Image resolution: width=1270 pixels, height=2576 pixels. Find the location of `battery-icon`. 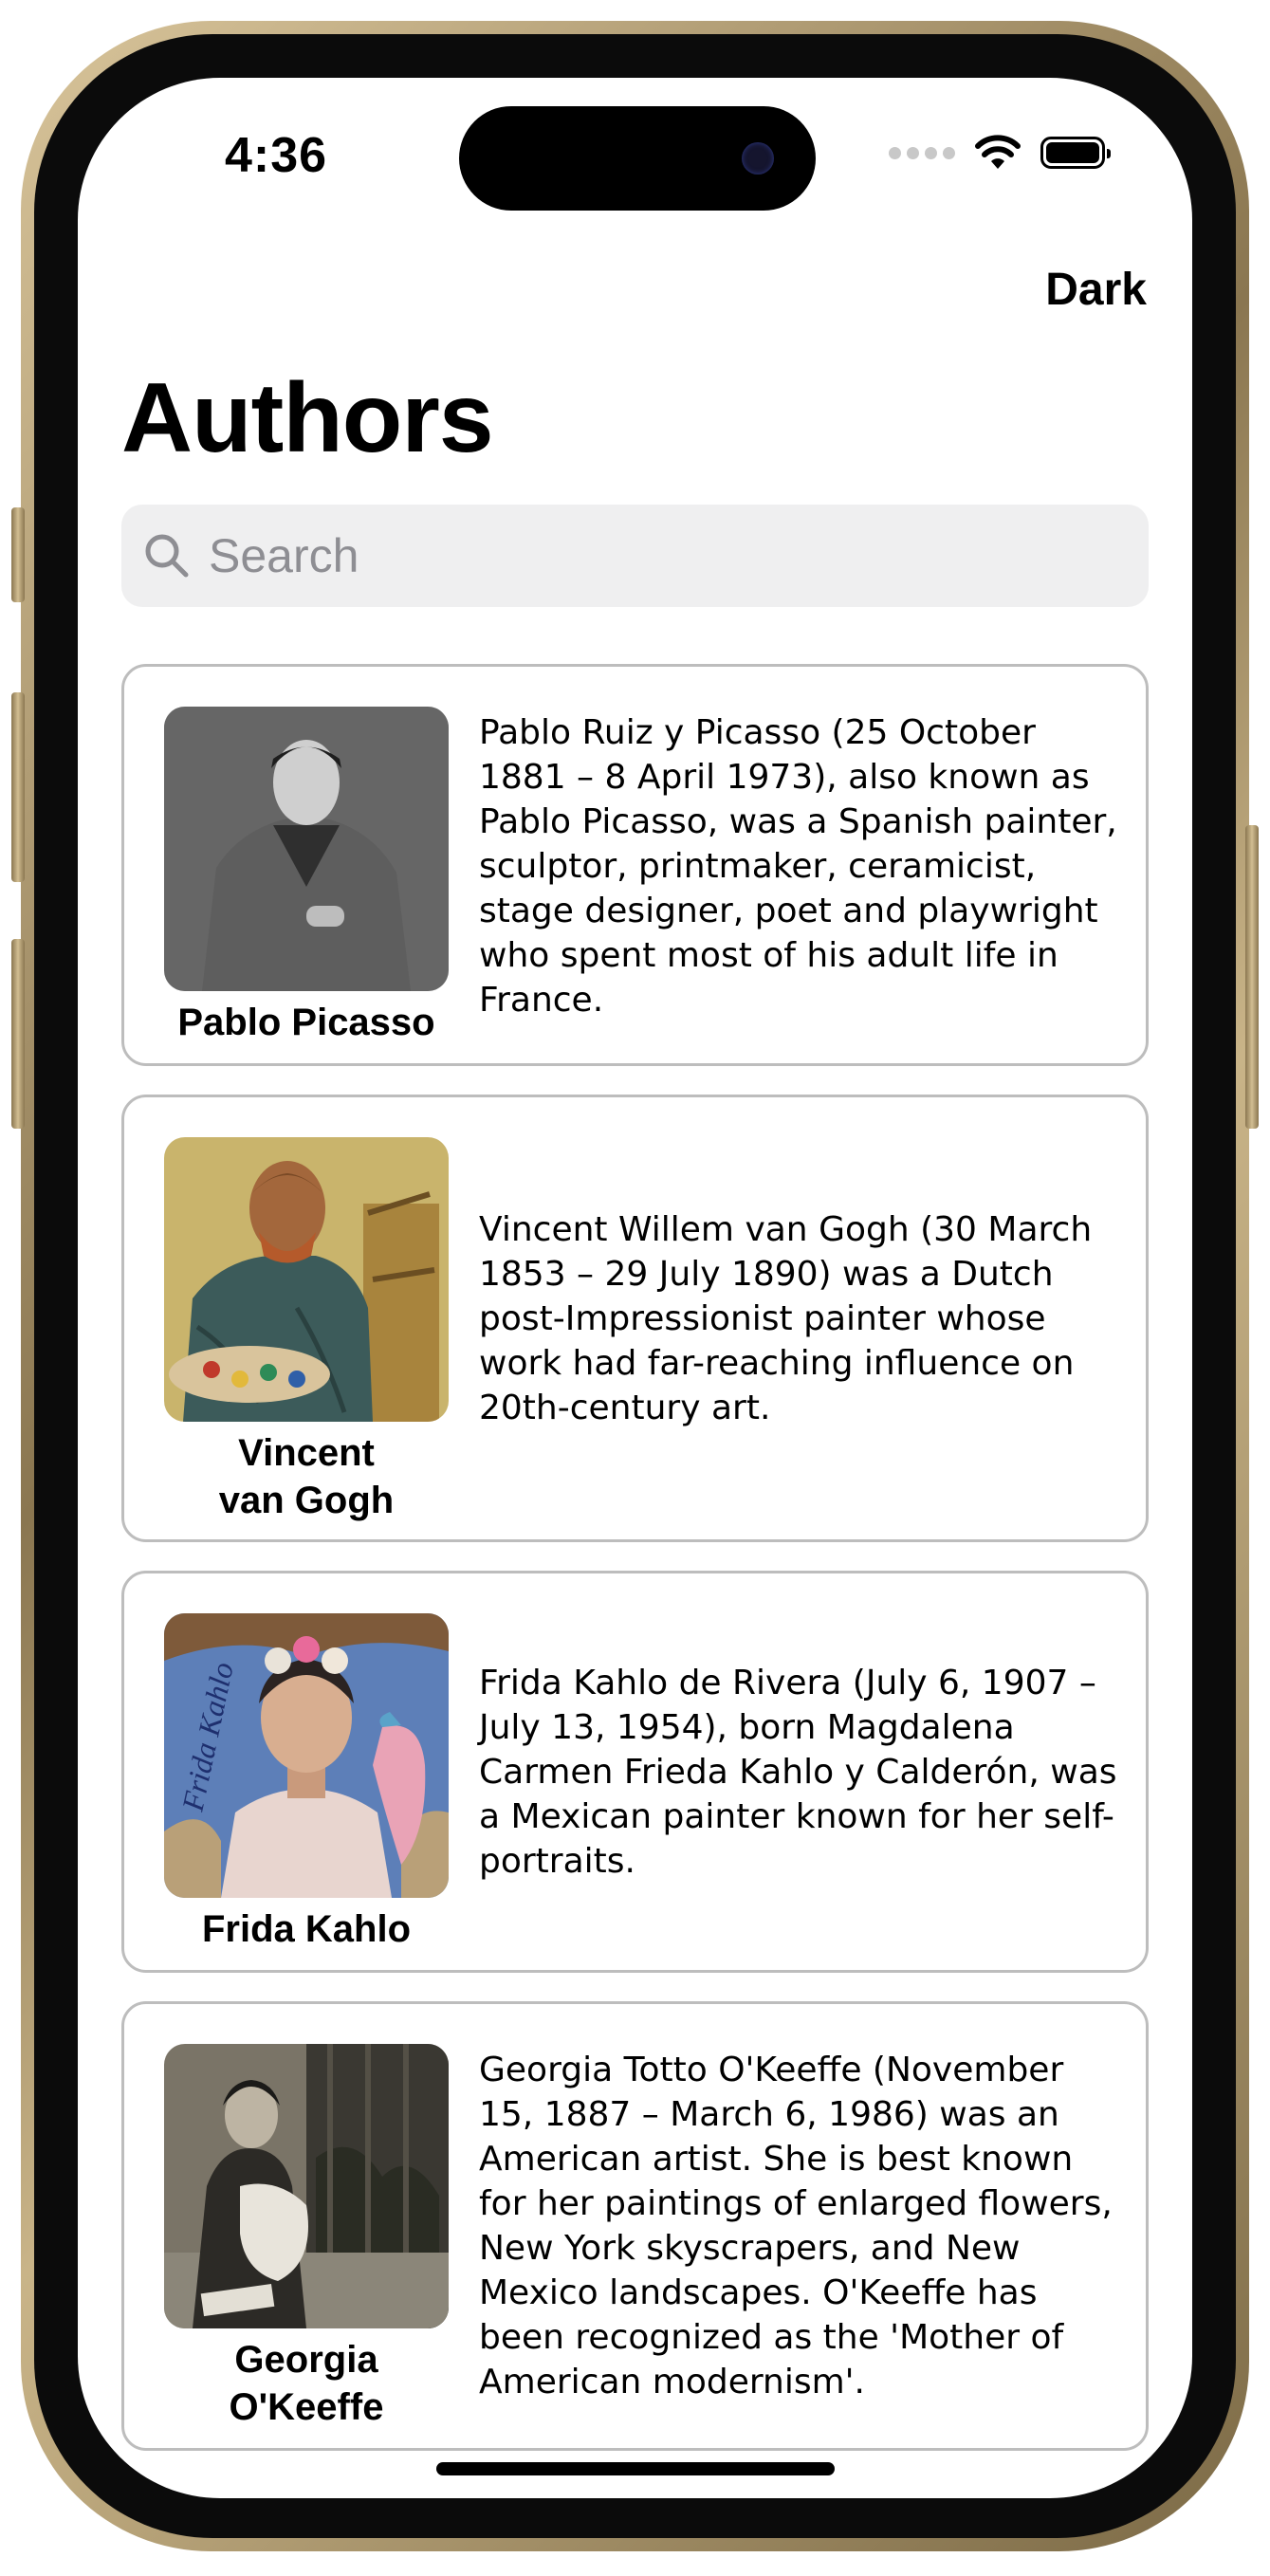

battery-icon is located at coordinates (1075, 153).